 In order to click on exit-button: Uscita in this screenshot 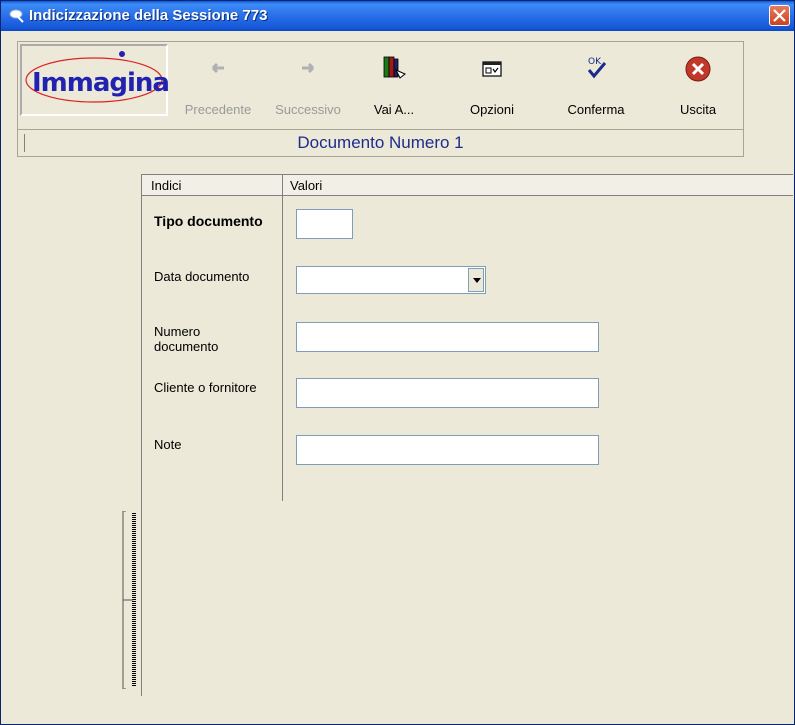, I will do `click(698, 83)`.